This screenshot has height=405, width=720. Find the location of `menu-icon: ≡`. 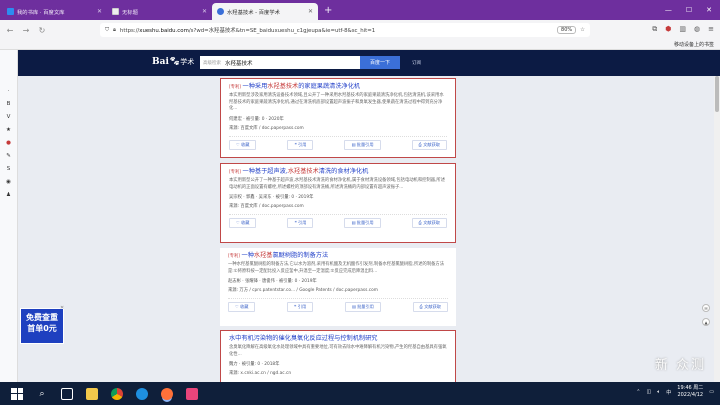

menu-icon: ≡ is located at coordinates (711, 29).